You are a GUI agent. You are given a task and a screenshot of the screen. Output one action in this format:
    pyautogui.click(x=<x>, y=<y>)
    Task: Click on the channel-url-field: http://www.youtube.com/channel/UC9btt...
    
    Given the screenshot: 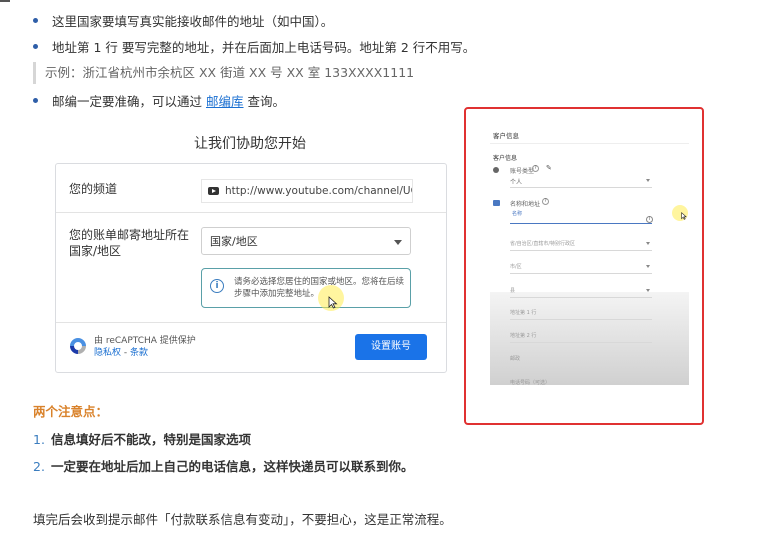 What is the action you would take?
    pyautogui.click(x=307, y=191)
    